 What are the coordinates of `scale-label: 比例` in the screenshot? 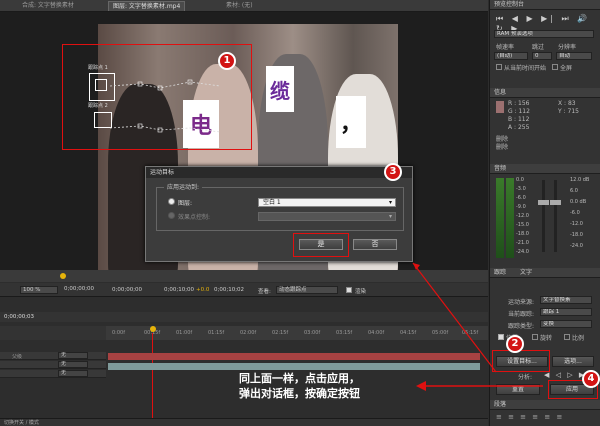 It's located at (578, 338).